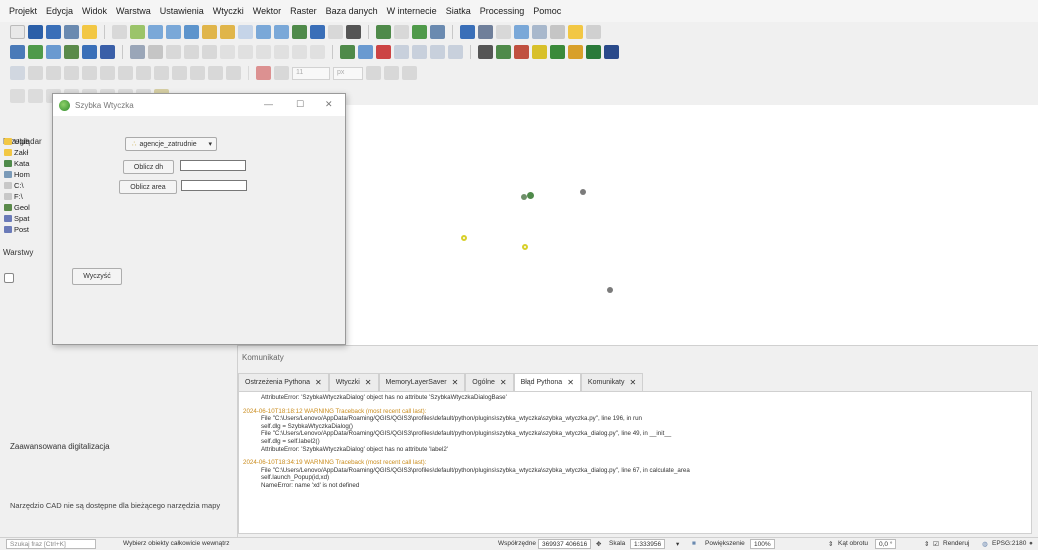 The image size is (1038, 550). What do you see at coordinates (373, 73) in the screenshot?
I see `topology-icon` at bounding box center [373, 73].